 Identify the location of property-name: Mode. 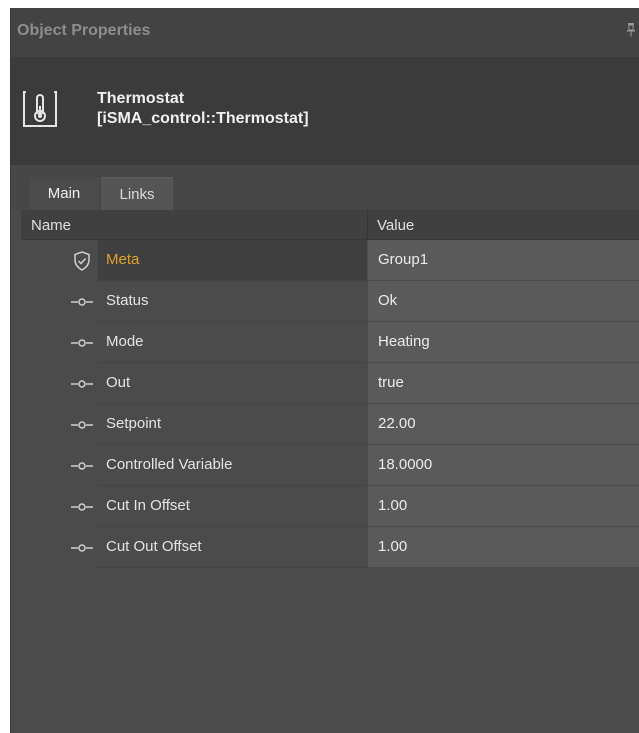
(125, 341).